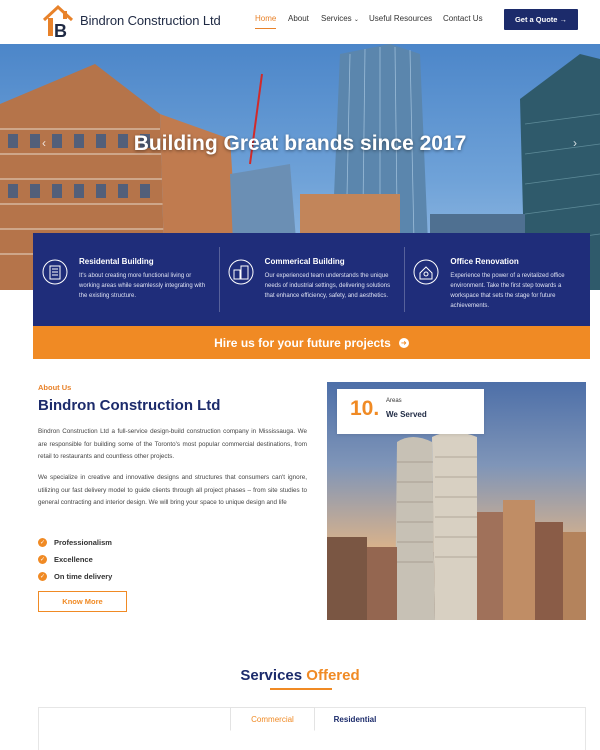 The image size is (600, 750). What do you see at coordinates (266, 21) in the screenshot?
I see `nav-home: Home` at bounding box center [266, 21].